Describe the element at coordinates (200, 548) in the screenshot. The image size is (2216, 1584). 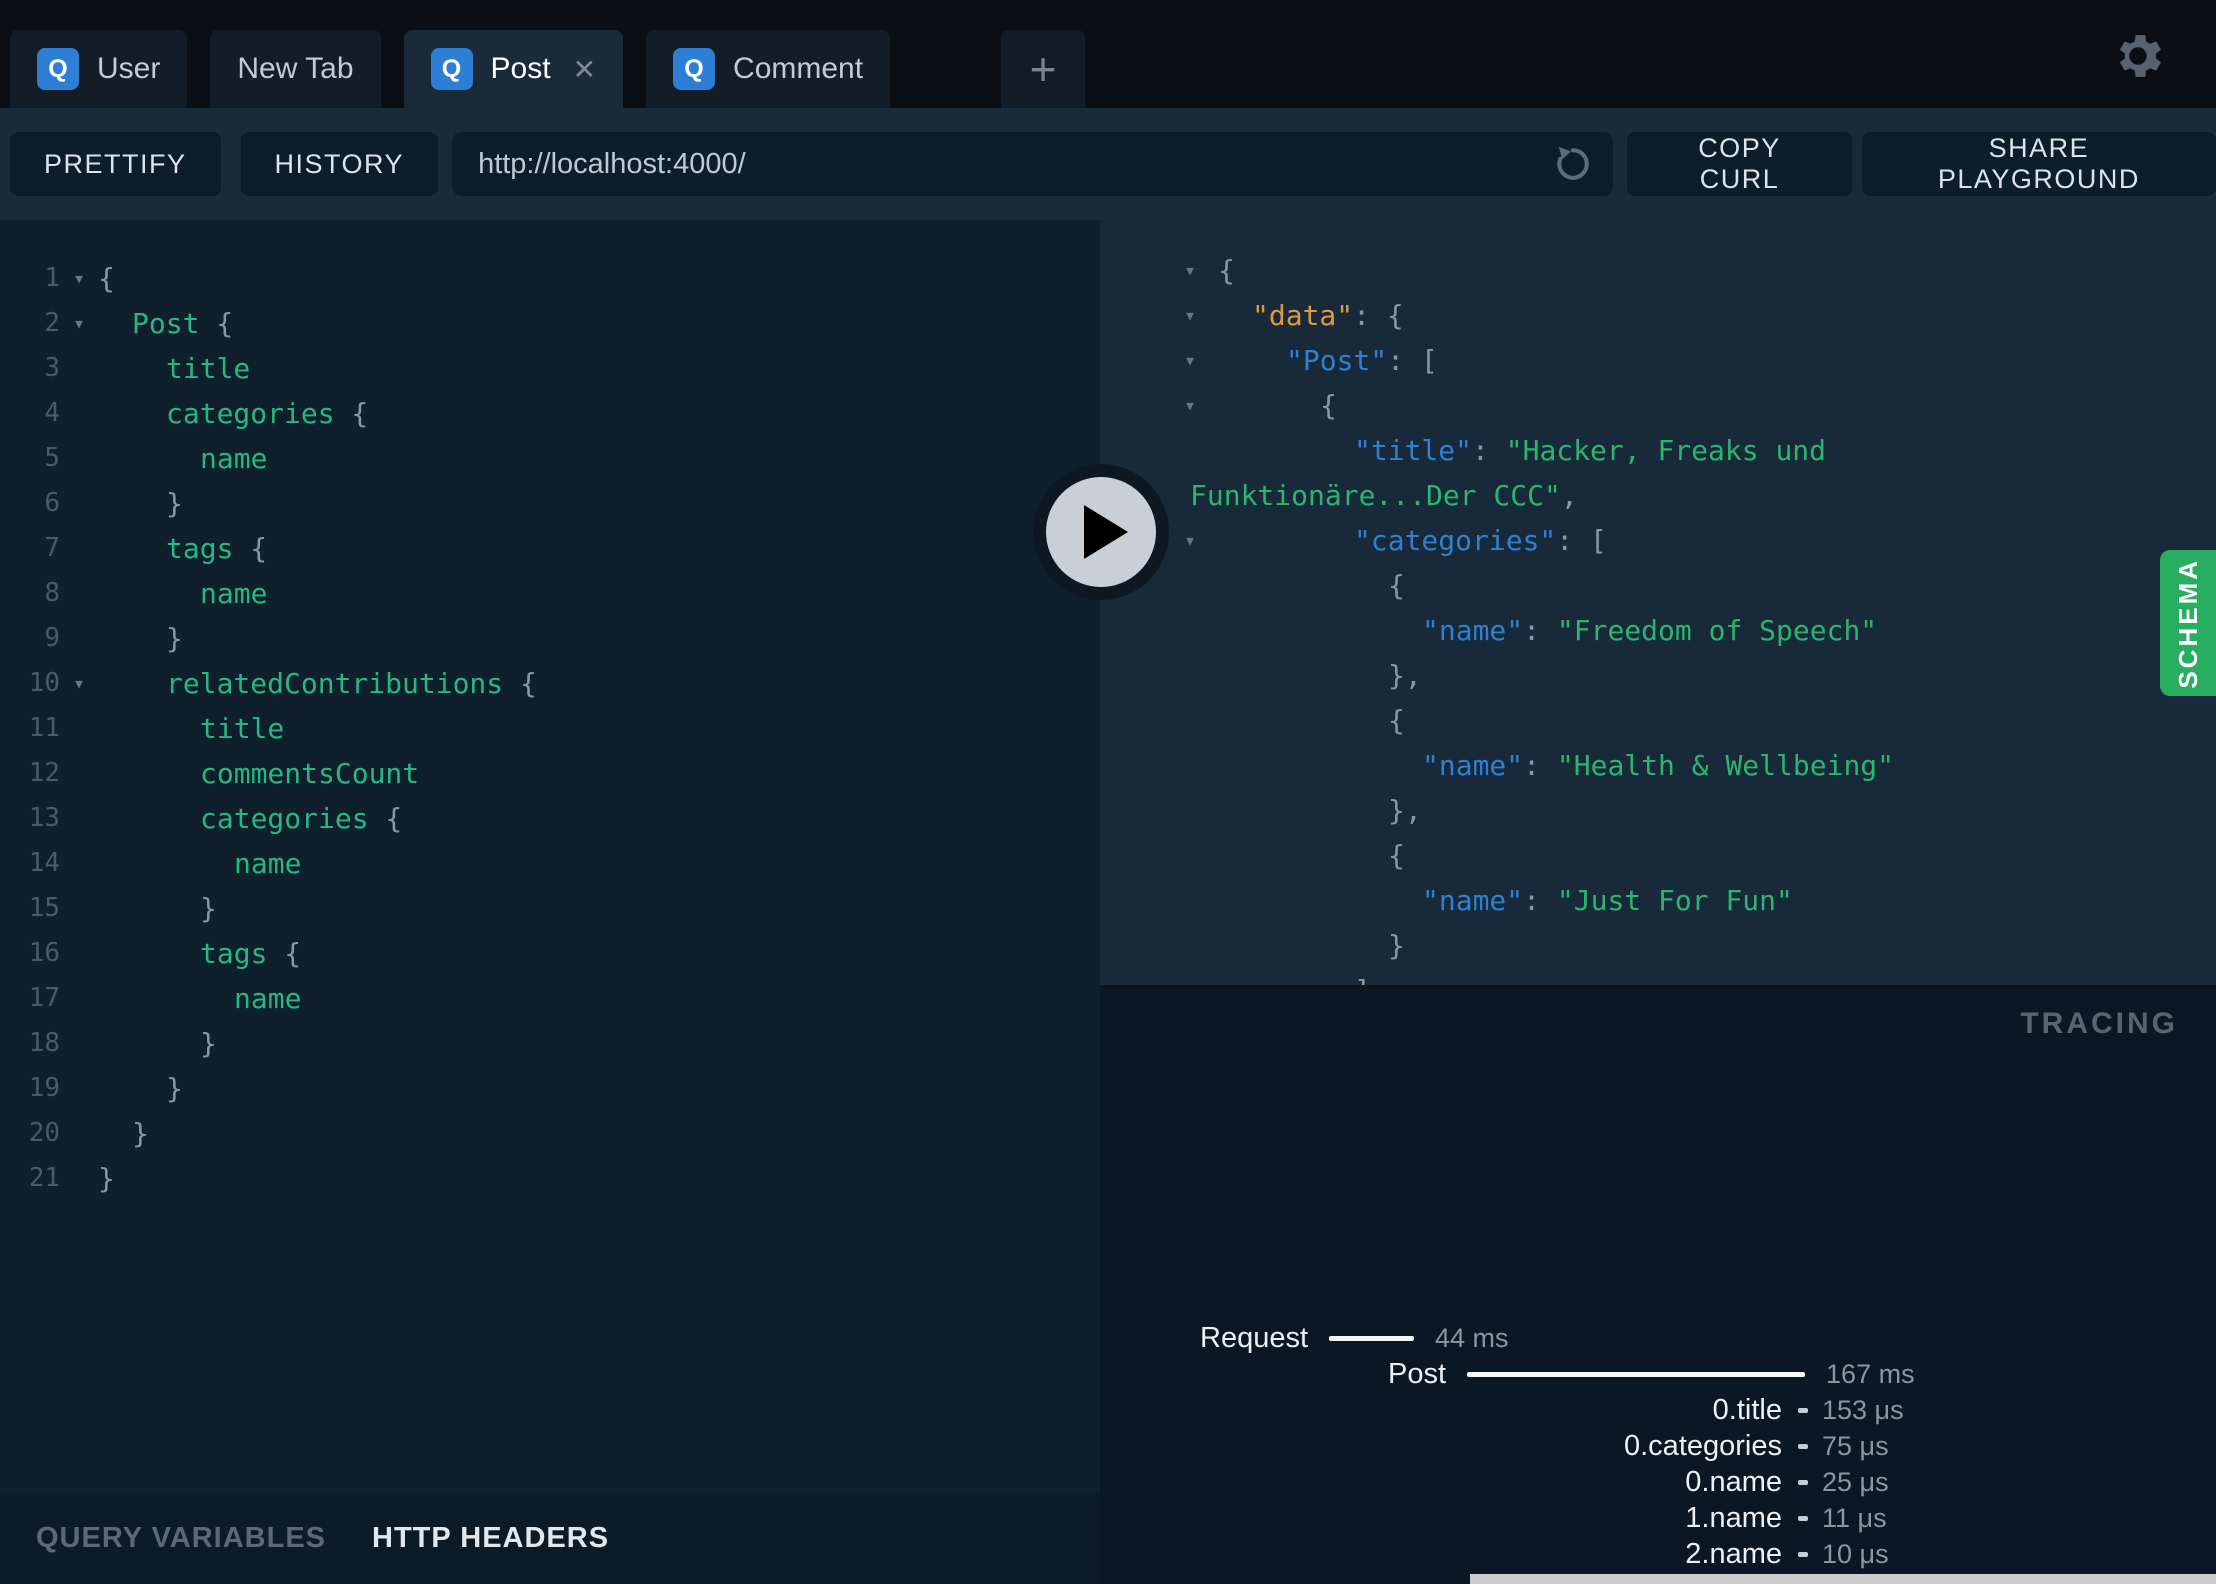
I see `token: tags` at that location.